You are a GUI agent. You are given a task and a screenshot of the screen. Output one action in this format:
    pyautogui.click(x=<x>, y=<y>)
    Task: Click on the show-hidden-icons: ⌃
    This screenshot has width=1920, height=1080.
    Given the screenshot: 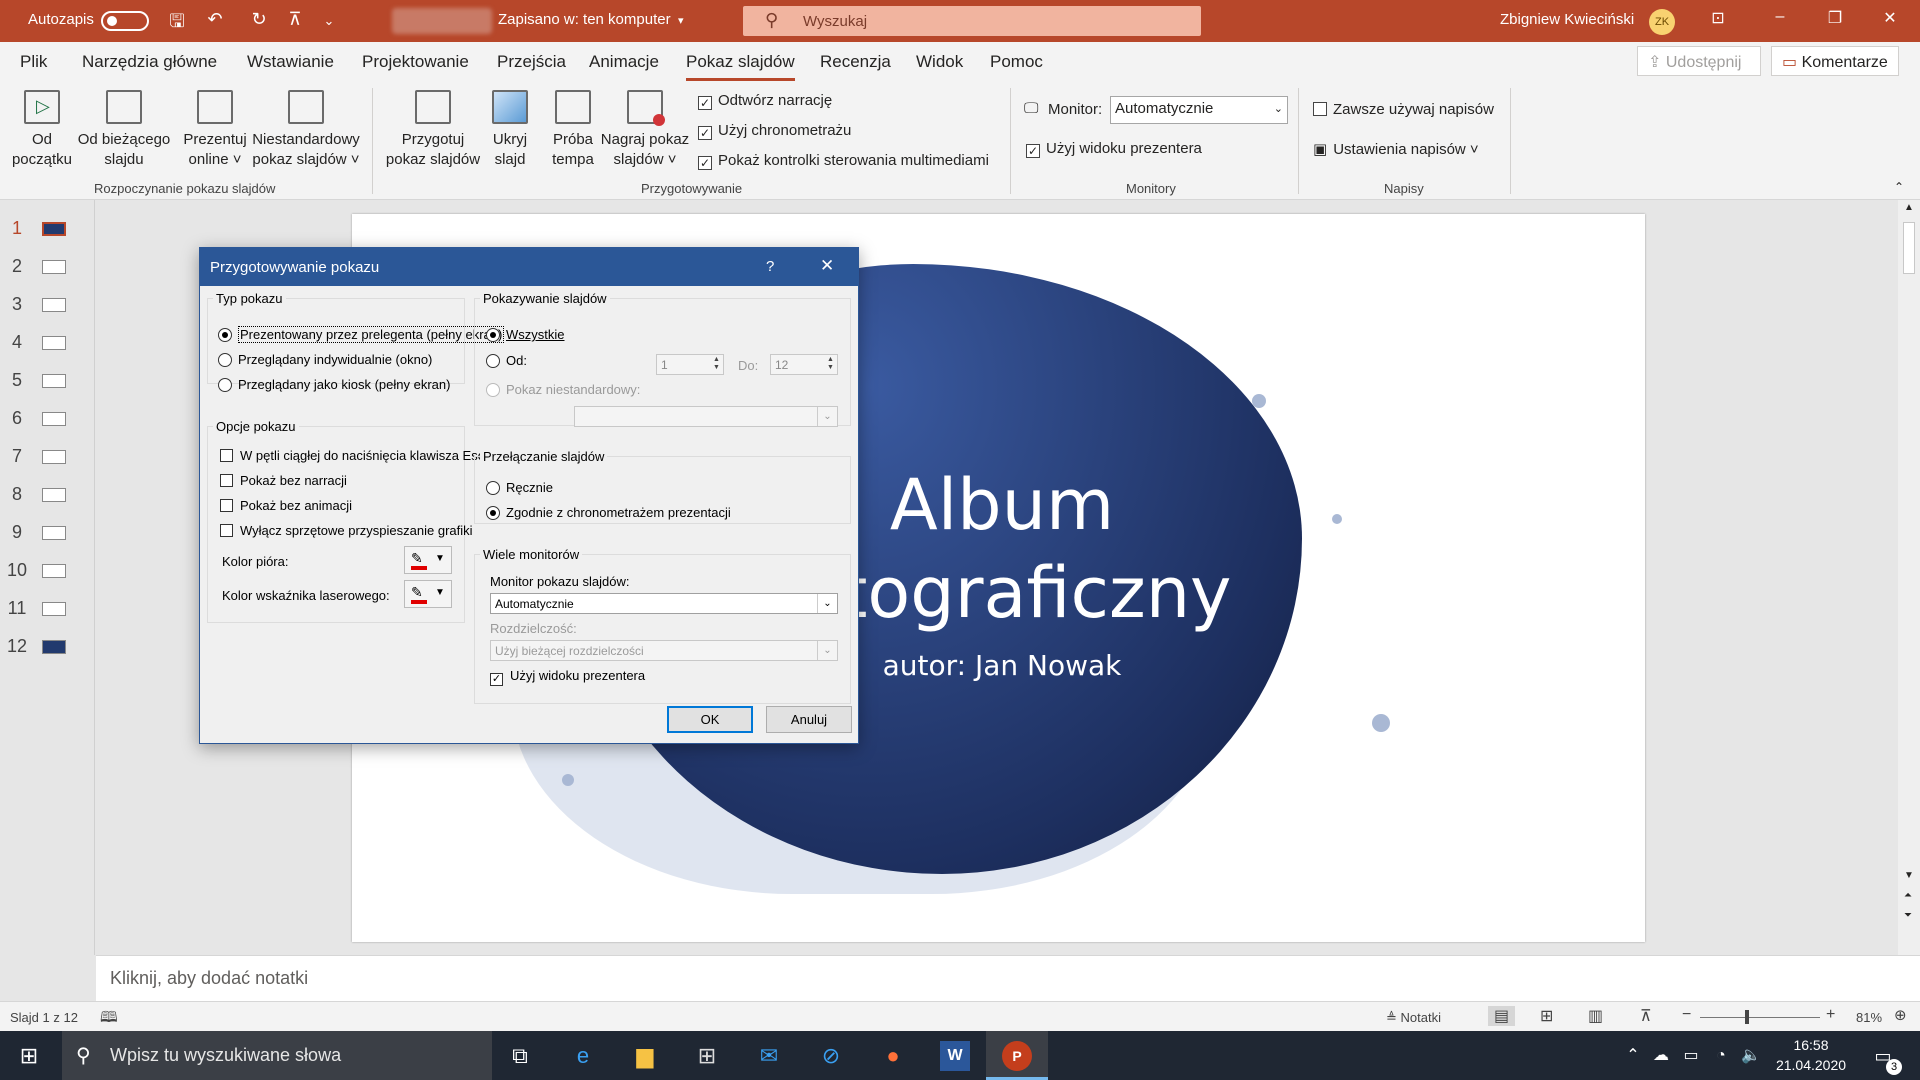 What is the action you would take?
    pyautogui.click(x=1633, y=1056)
    